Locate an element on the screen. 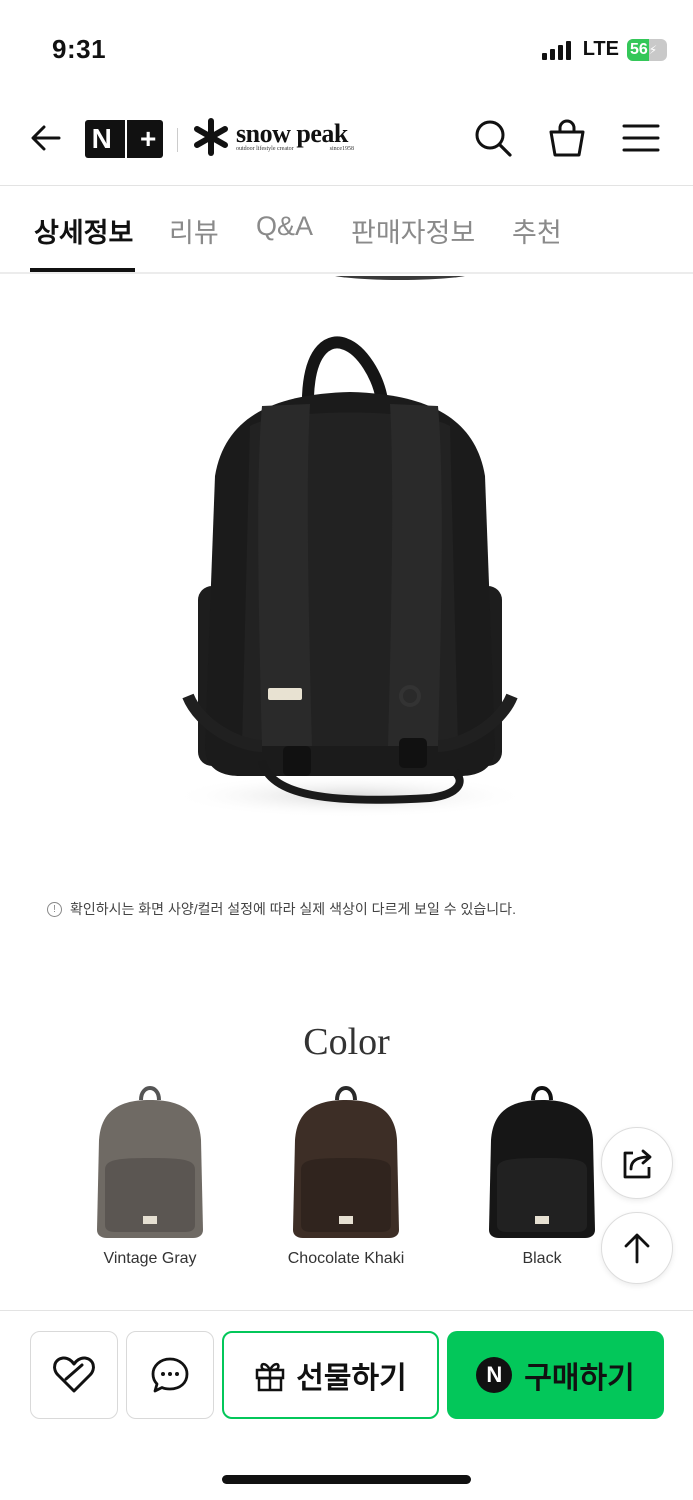  membership-logo-n: N is located at coordinates (101, 138).